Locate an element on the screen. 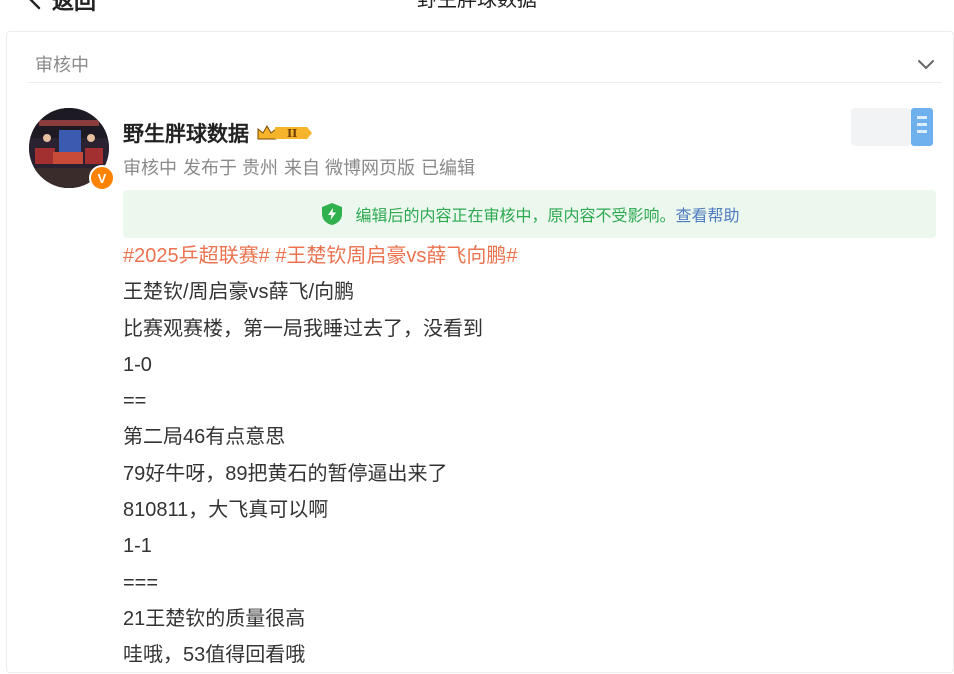  post-line: 第二局46有点意思 is located at coordinates (204, 437).